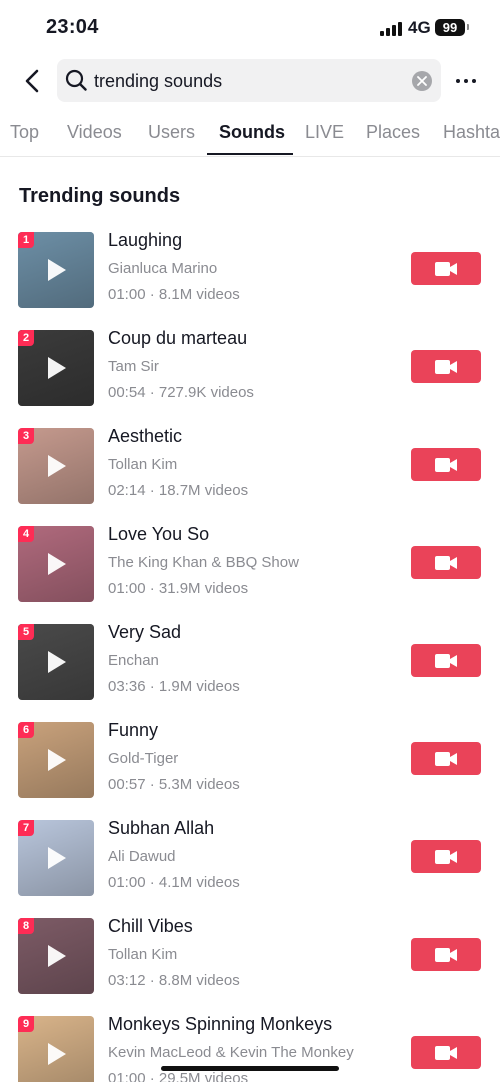 This screenshot has width=500, height=1082. Describe the element at coordinates (145, 436) in the screenshot. I see `sound-title: Aesthetic` at that location.